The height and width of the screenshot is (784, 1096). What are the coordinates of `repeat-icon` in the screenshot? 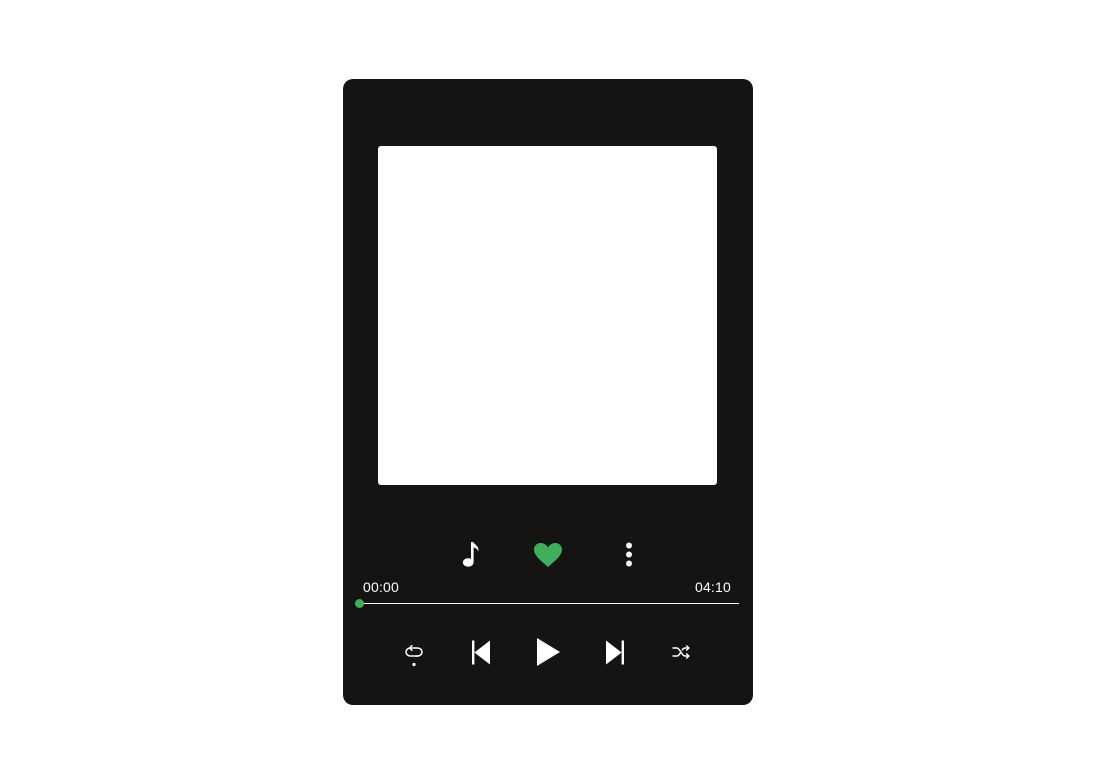 It's located at (414, 656).